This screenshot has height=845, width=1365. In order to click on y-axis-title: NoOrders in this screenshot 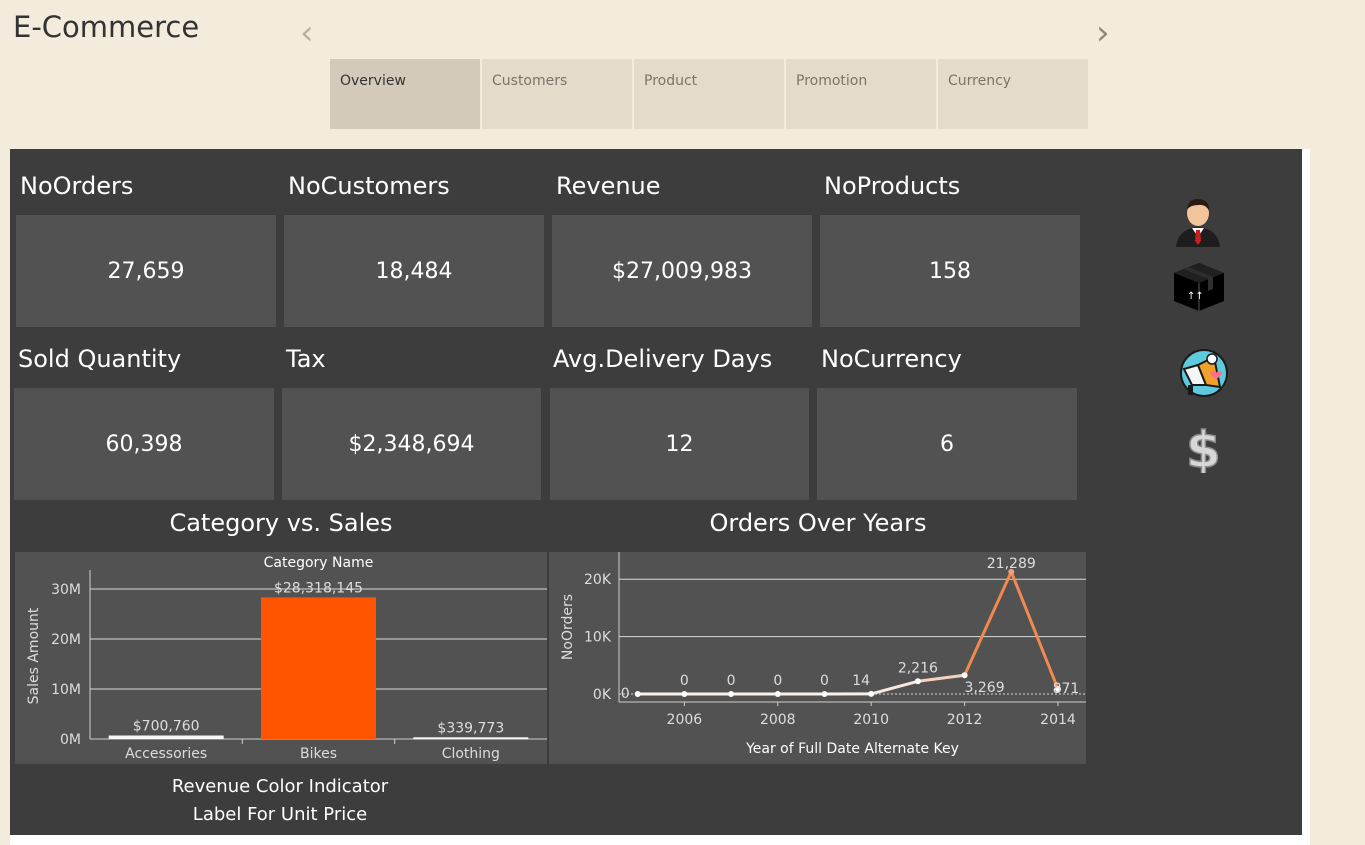, I will do `click(568, 627)`.